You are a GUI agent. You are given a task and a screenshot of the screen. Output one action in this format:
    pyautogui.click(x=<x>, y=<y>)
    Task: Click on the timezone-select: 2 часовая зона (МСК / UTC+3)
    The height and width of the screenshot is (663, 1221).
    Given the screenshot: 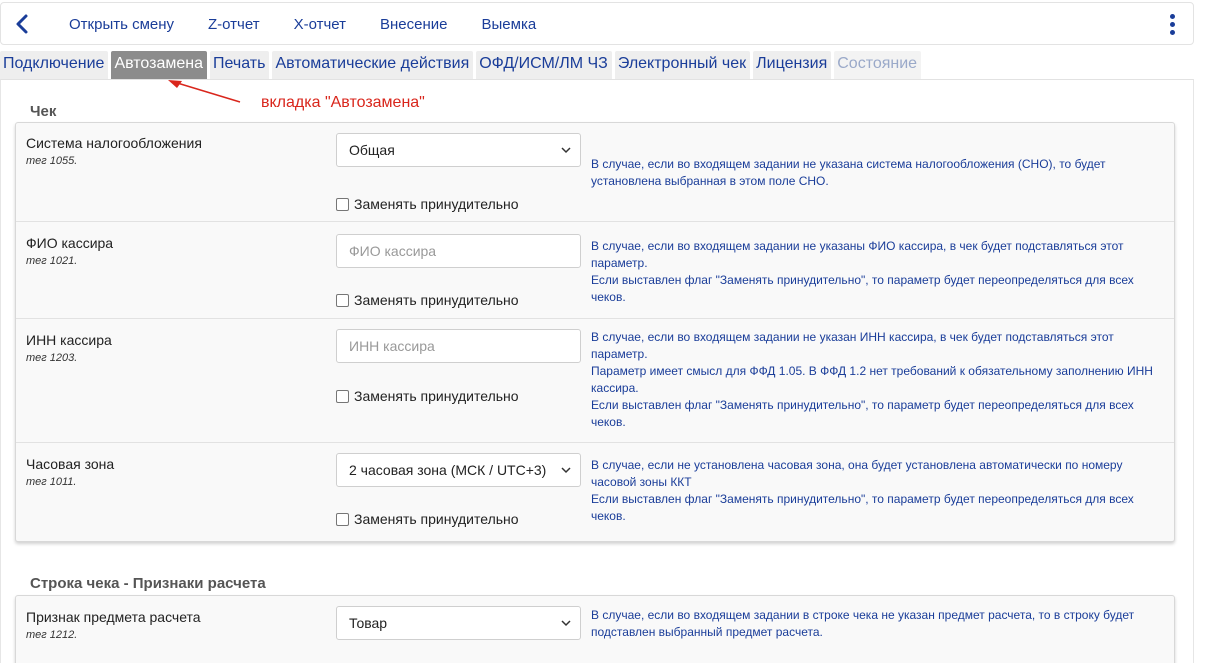 What is the action you would take?
    pyautogui.click(x=458, y=470)
    